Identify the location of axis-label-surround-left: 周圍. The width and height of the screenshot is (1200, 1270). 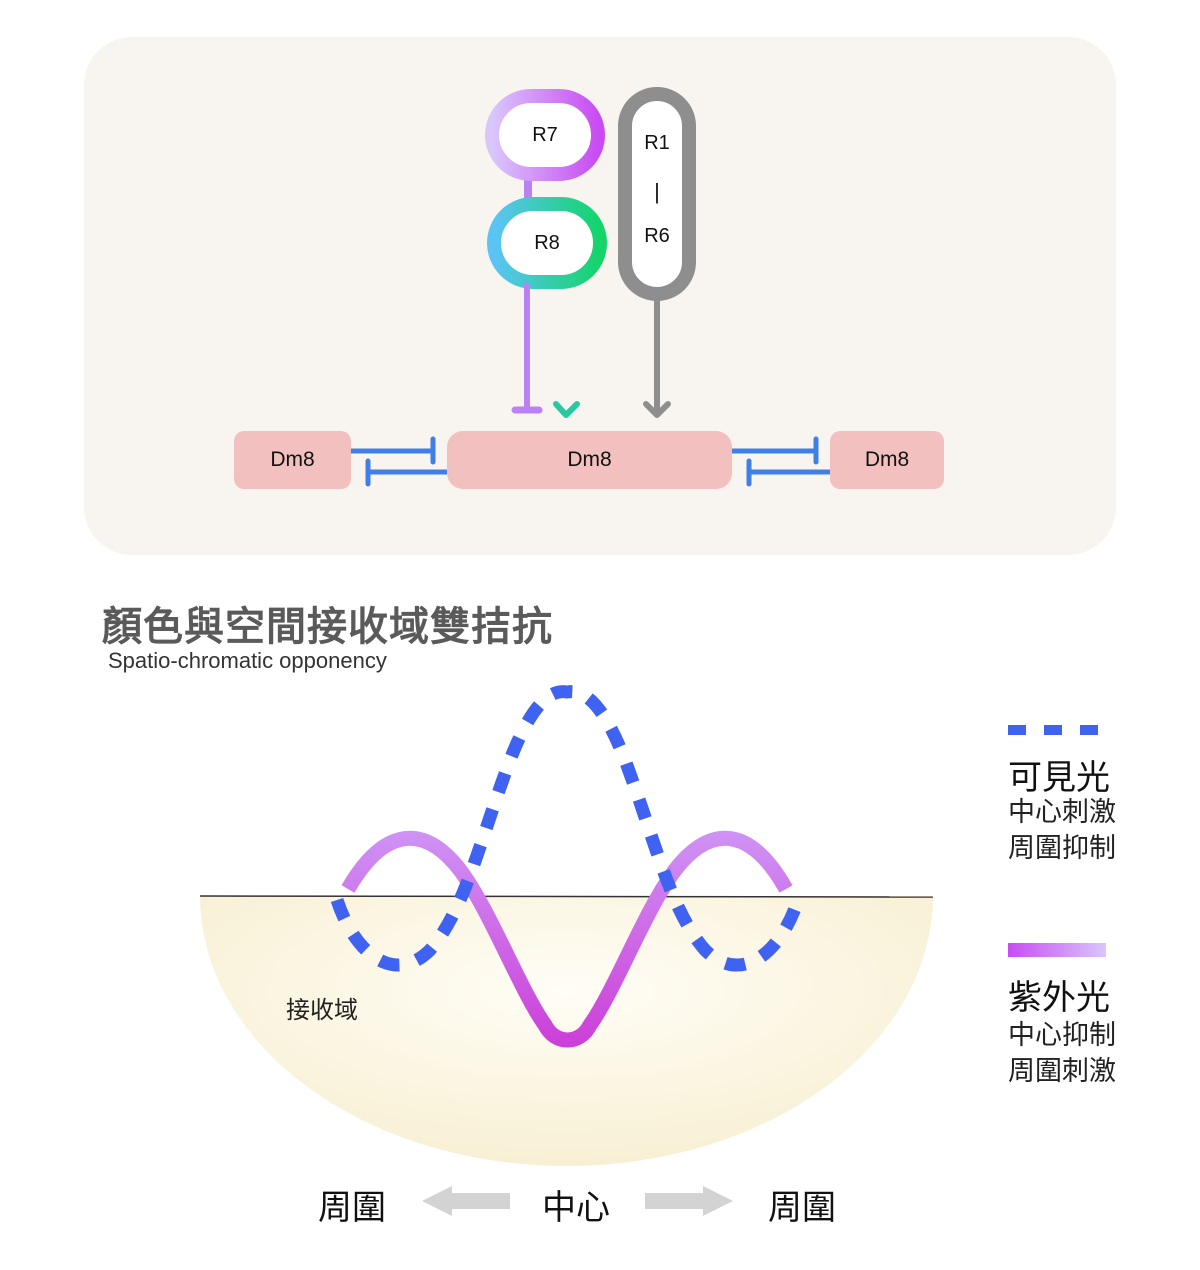
(352, 1208).